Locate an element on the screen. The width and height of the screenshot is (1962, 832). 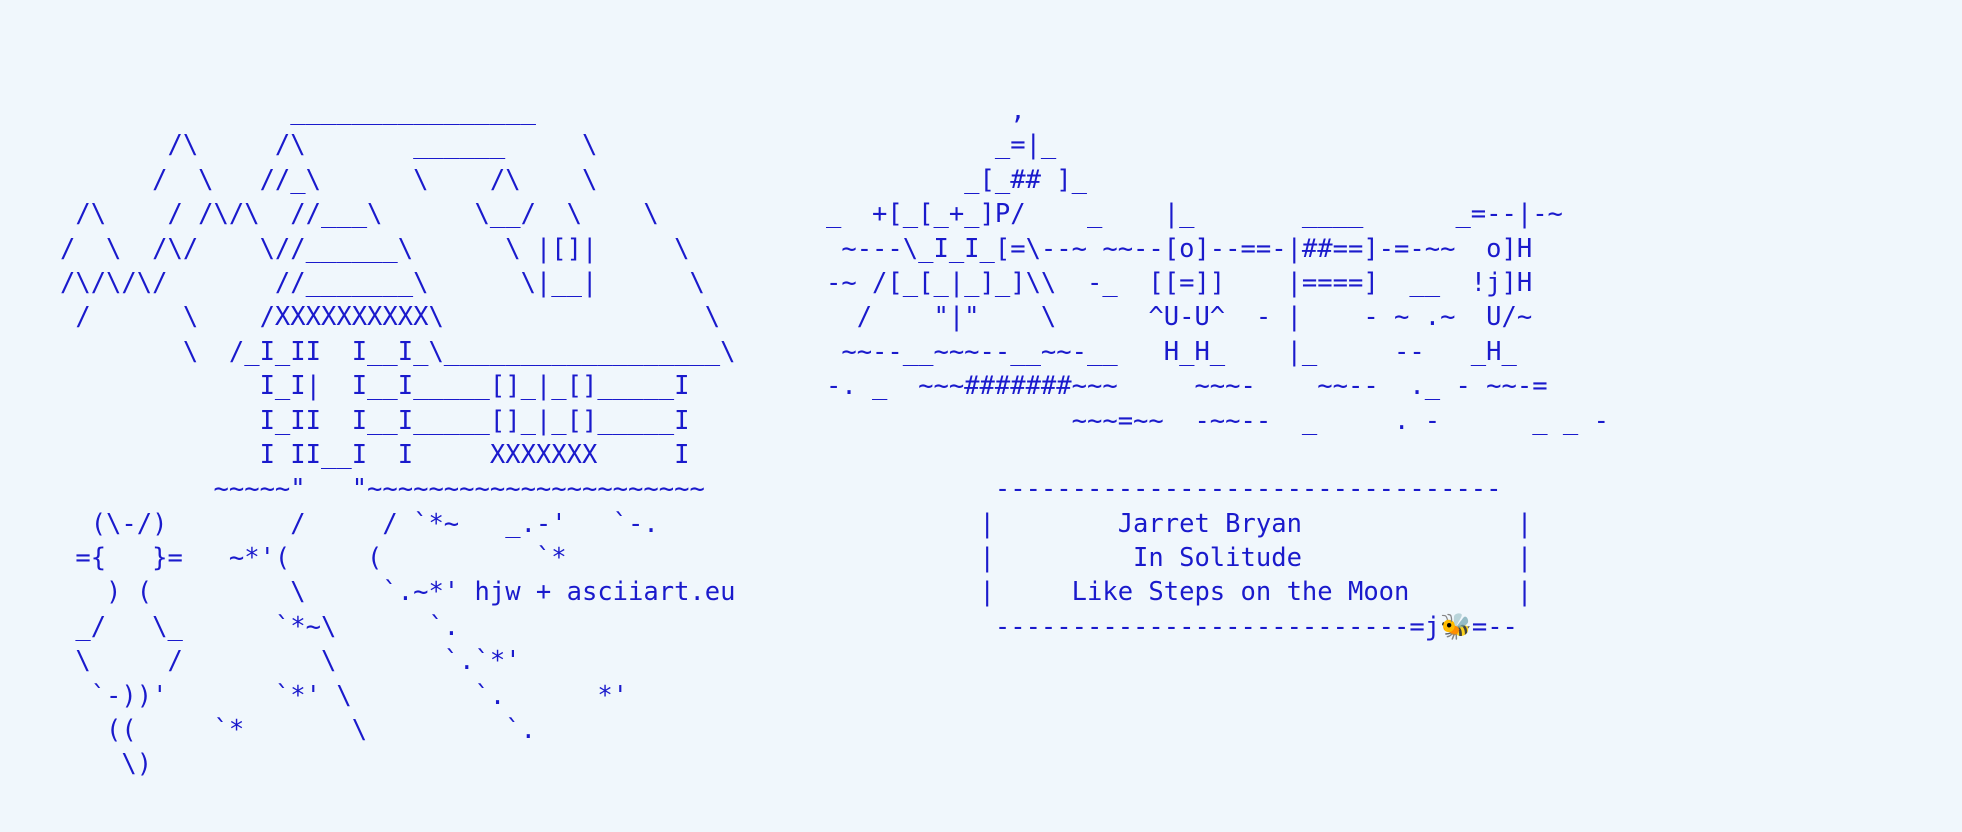
art-line: I_I| I__I_____[]_|_[]_____I is located at coordinates (375, 386).